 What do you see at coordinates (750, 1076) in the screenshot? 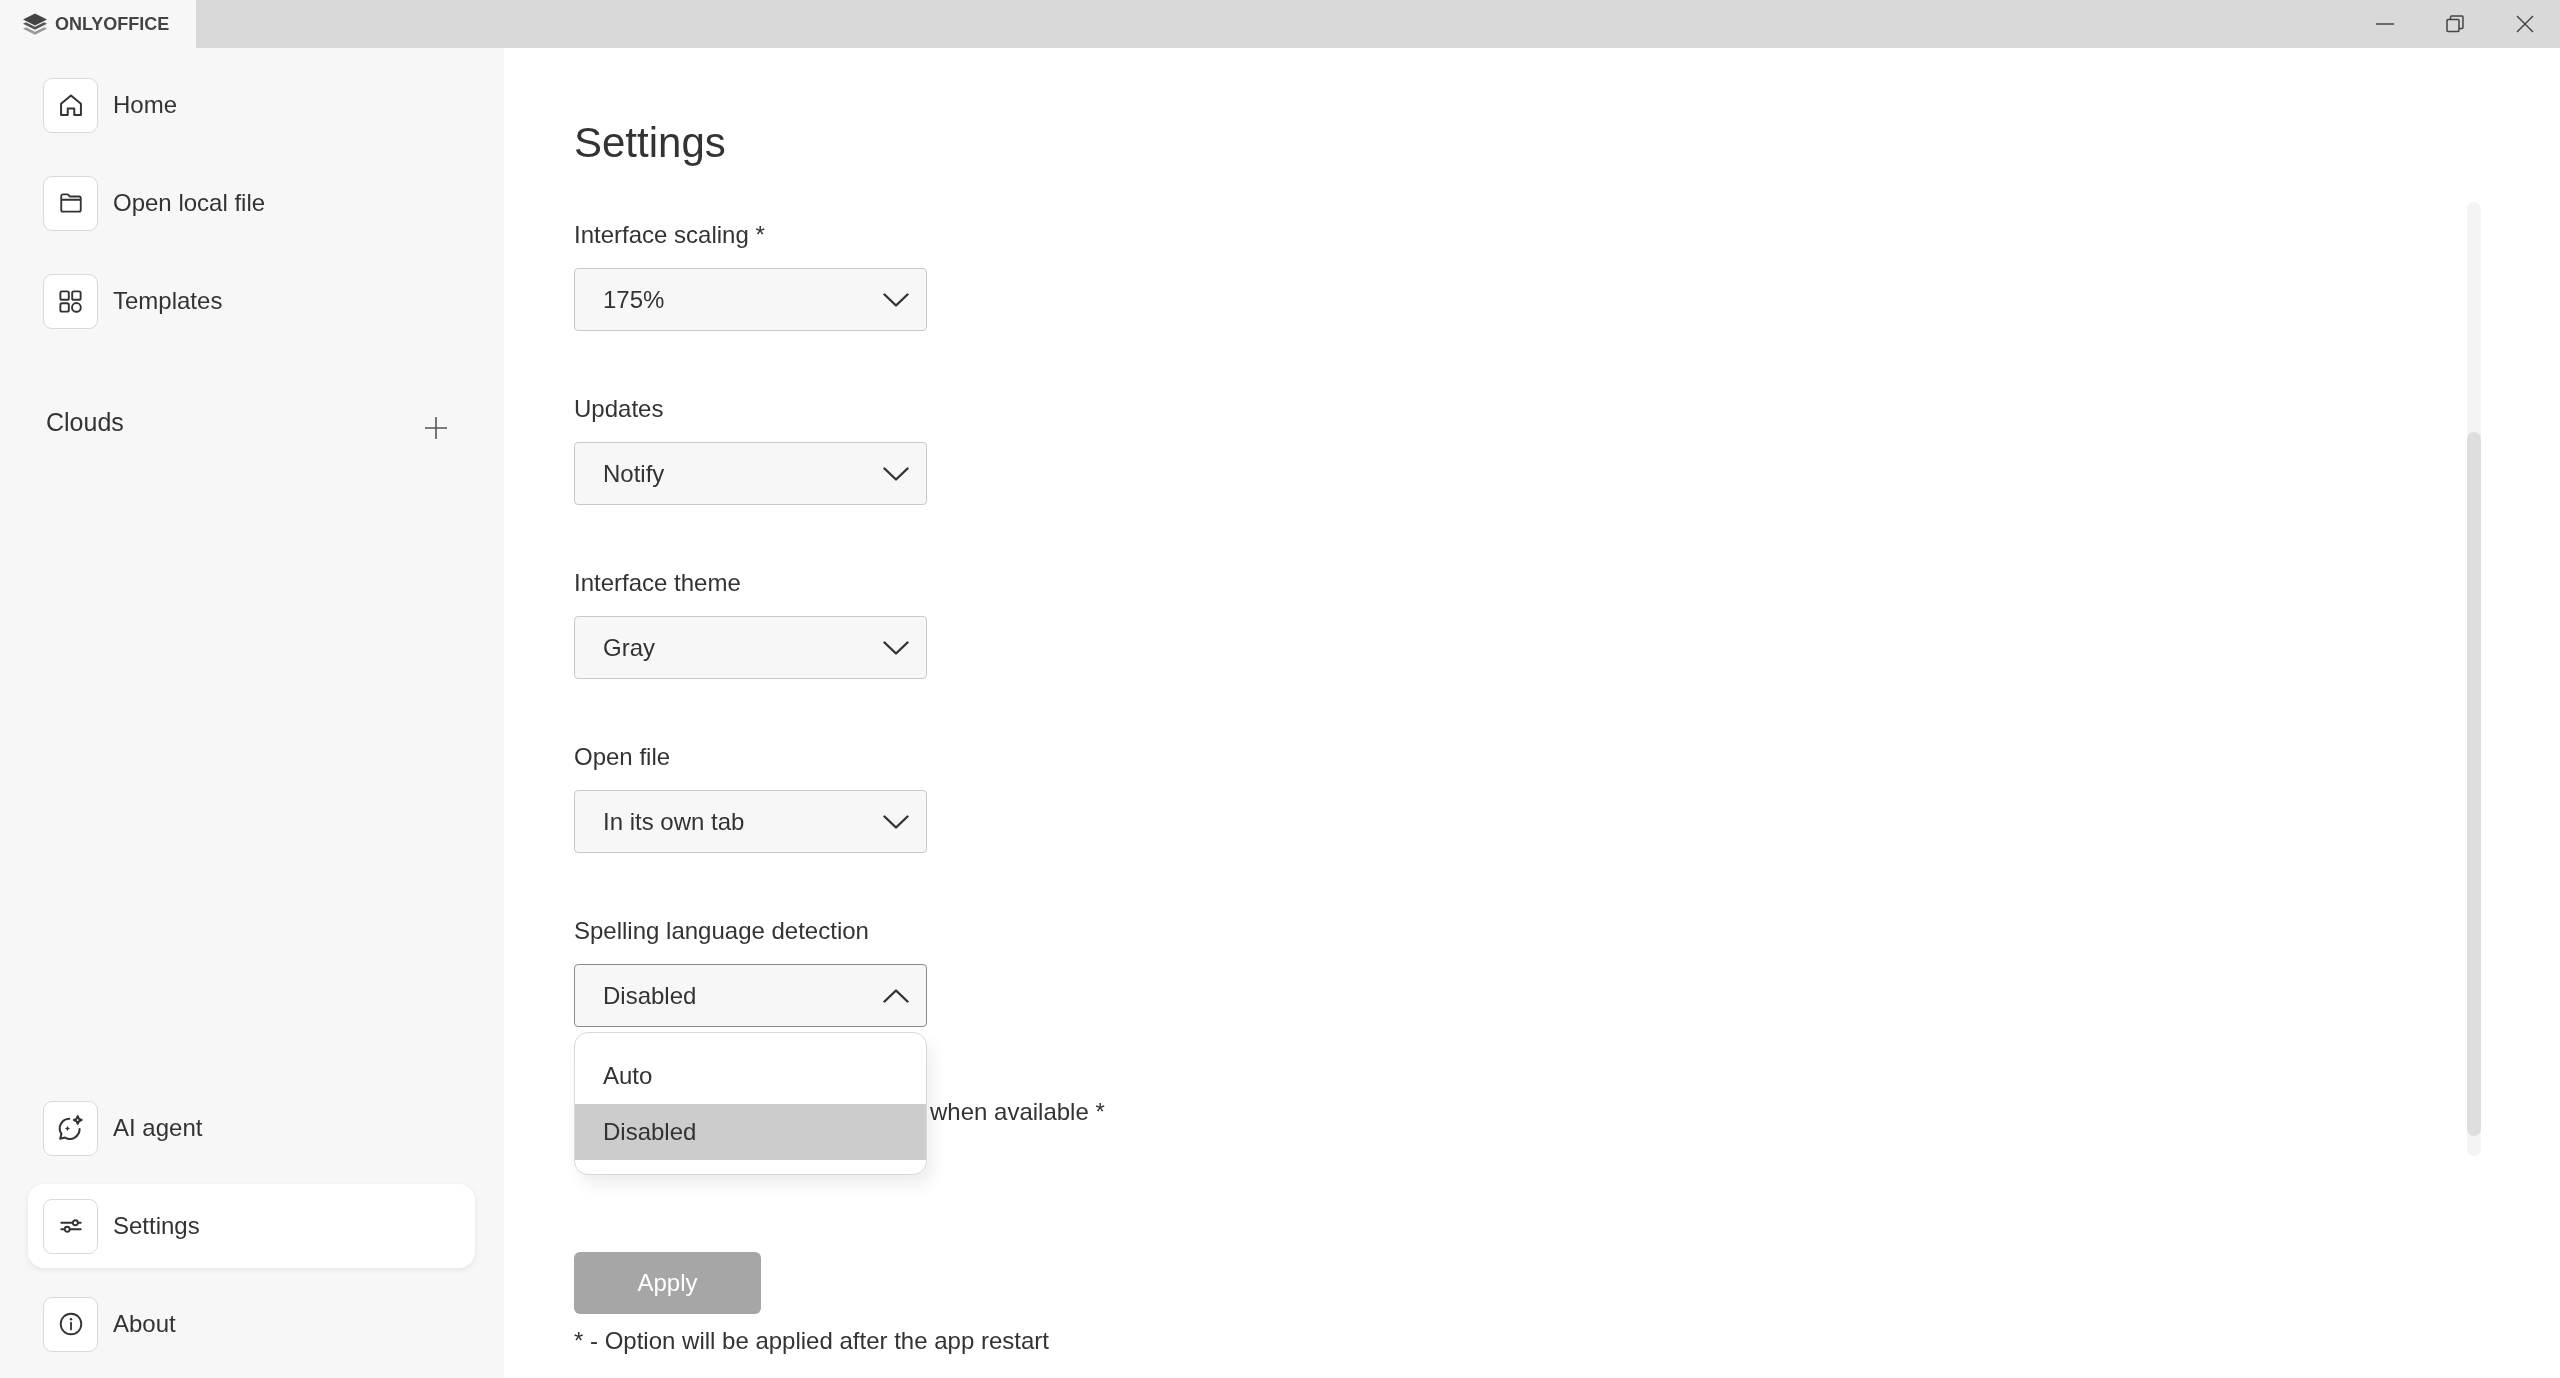
I see `menu-option: Auto` at bounding box center [750, 1076].